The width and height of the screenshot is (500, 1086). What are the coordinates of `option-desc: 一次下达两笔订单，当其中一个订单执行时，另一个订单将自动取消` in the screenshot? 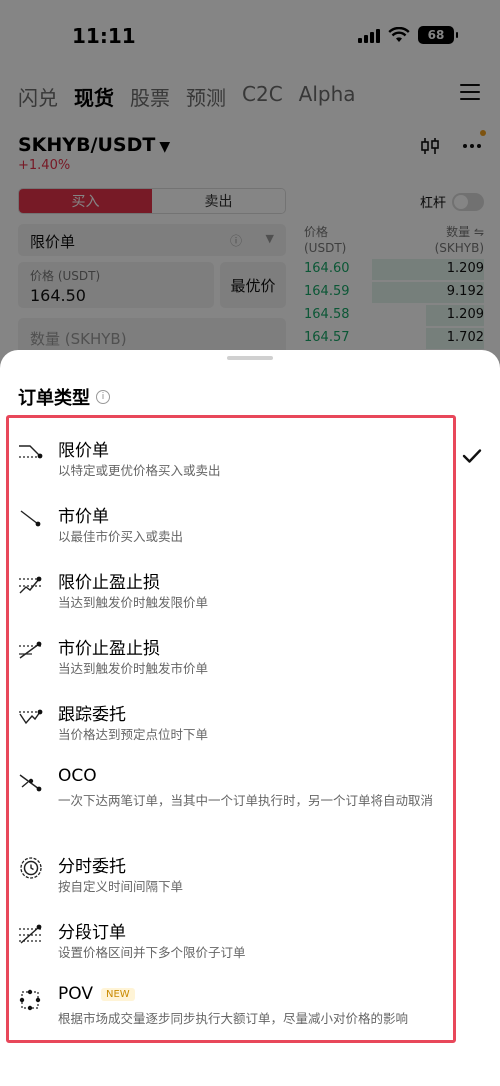 It's located at (246, 800).